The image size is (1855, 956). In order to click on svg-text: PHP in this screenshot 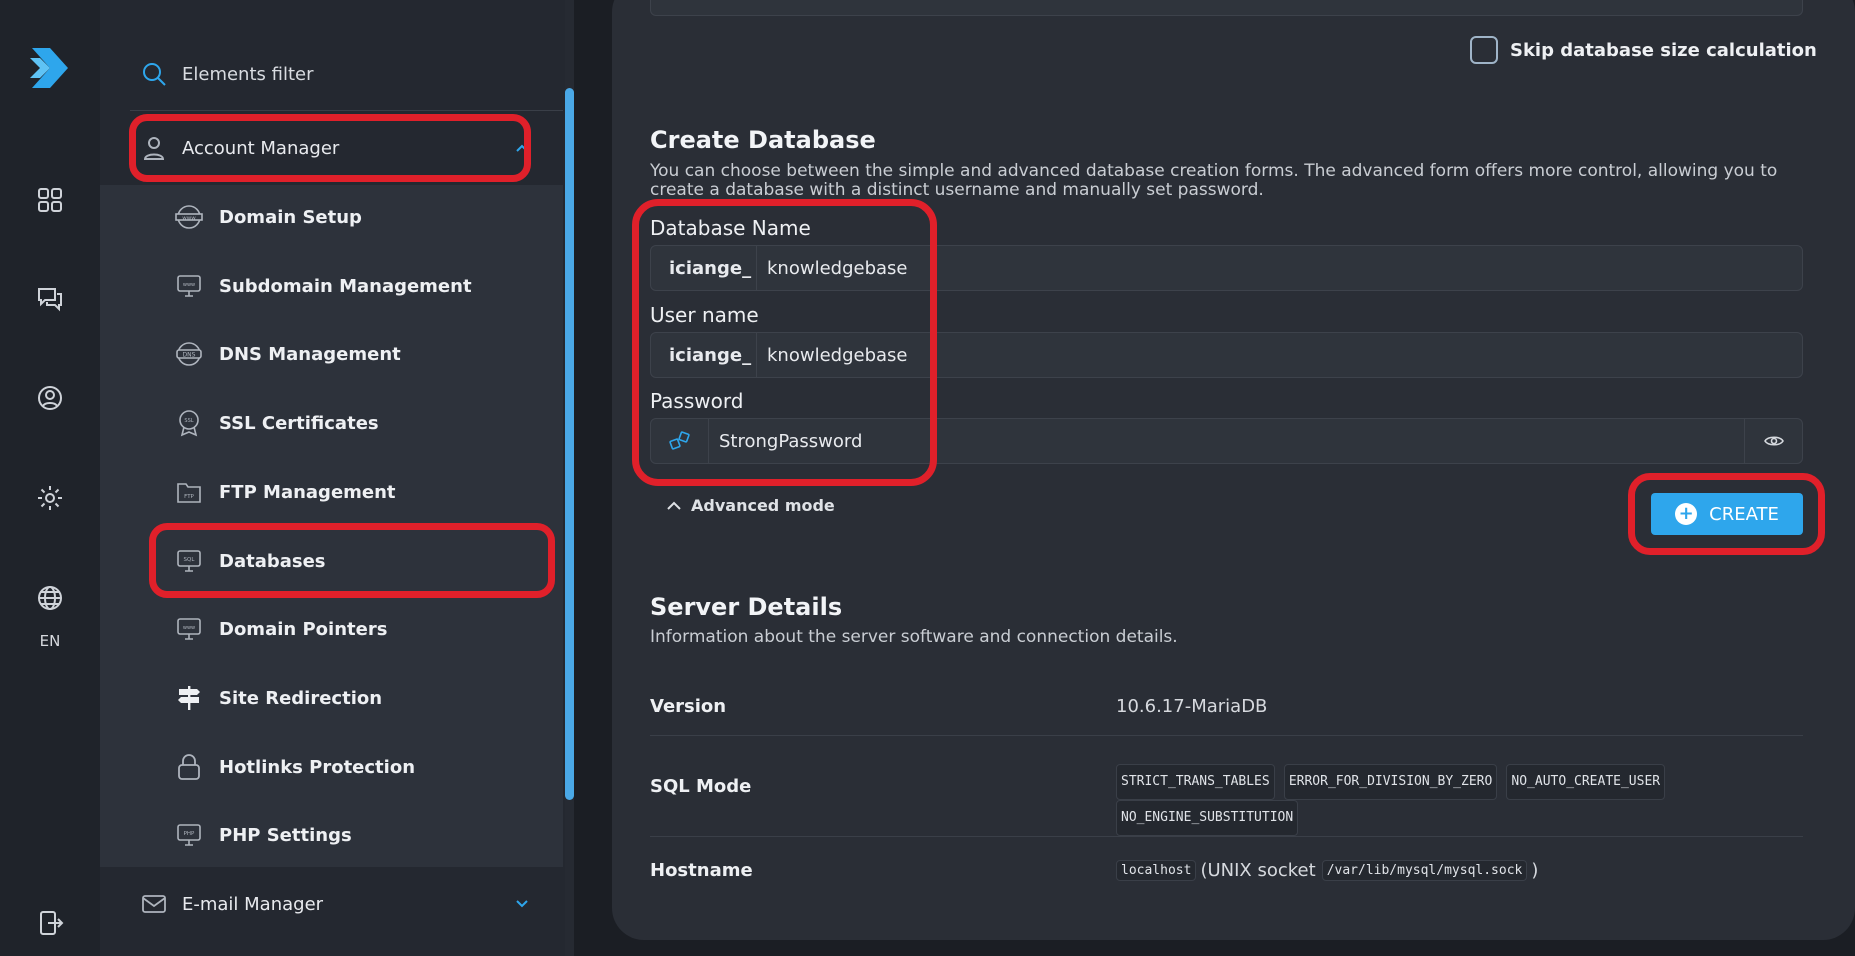, I will do `click(189, 834)`.